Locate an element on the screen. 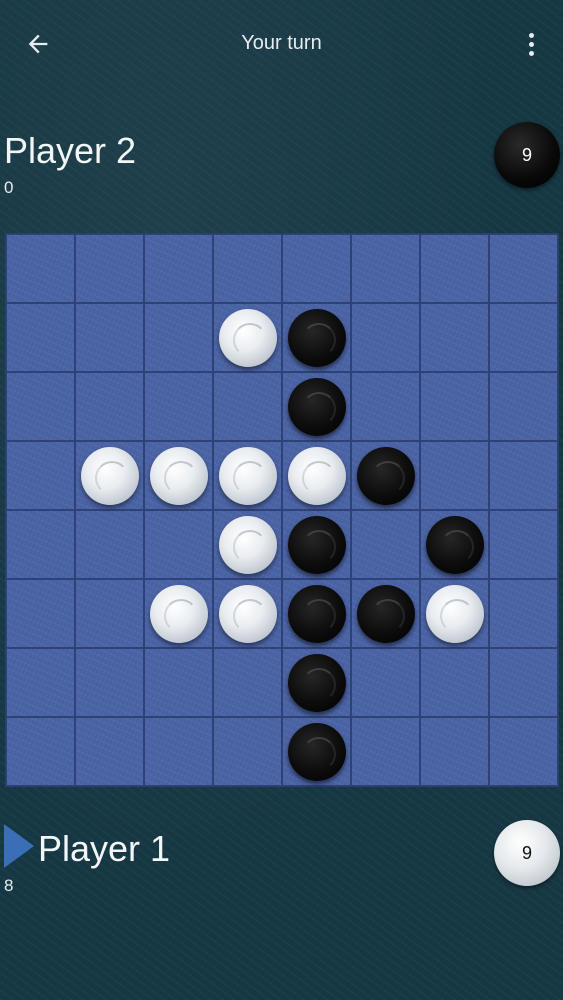  board-cell-r1-c6 is located at coordinates (454, 337).